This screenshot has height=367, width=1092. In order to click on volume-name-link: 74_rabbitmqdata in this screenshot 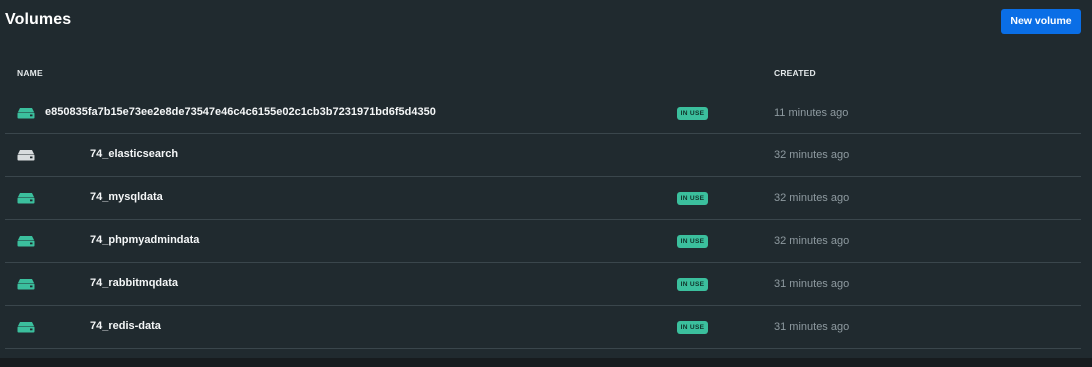, I will do `click(134, 283)`.